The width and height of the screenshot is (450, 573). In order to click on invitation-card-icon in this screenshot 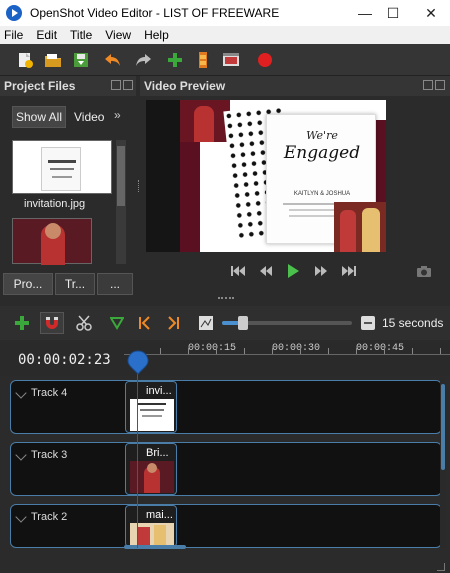, I will do `click(61, 169)`.